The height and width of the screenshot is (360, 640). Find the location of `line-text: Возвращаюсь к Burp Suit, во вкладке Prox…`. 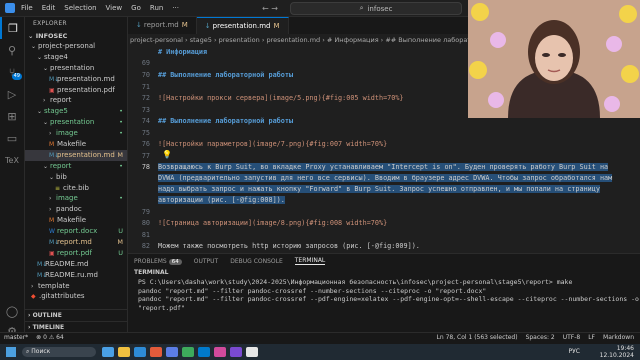

line-text: Возвращаюсь к Burp Suit, во вкладке Prox… is located at coordinates (383, 167).